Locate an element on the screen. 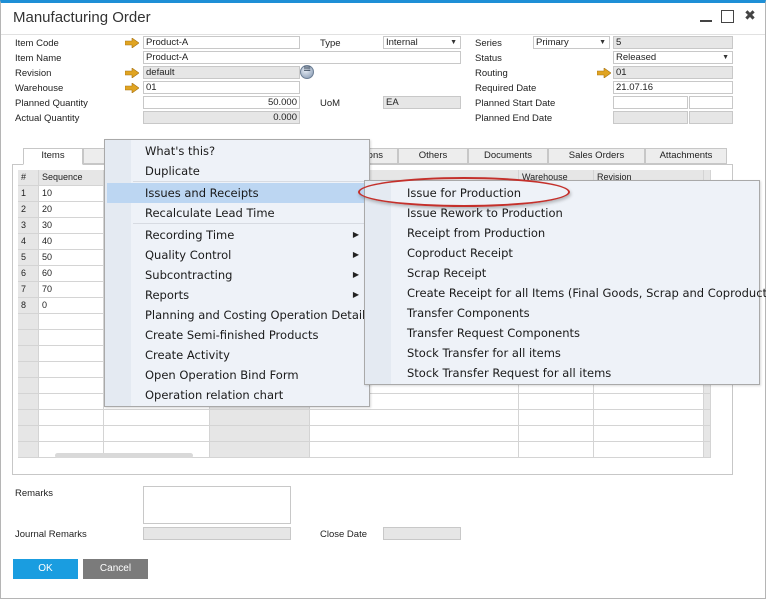 This screenshot has width=766, height=599. submenu-item-transfer-request-components: Transfer Request Components is located at coordinates (562, 333).